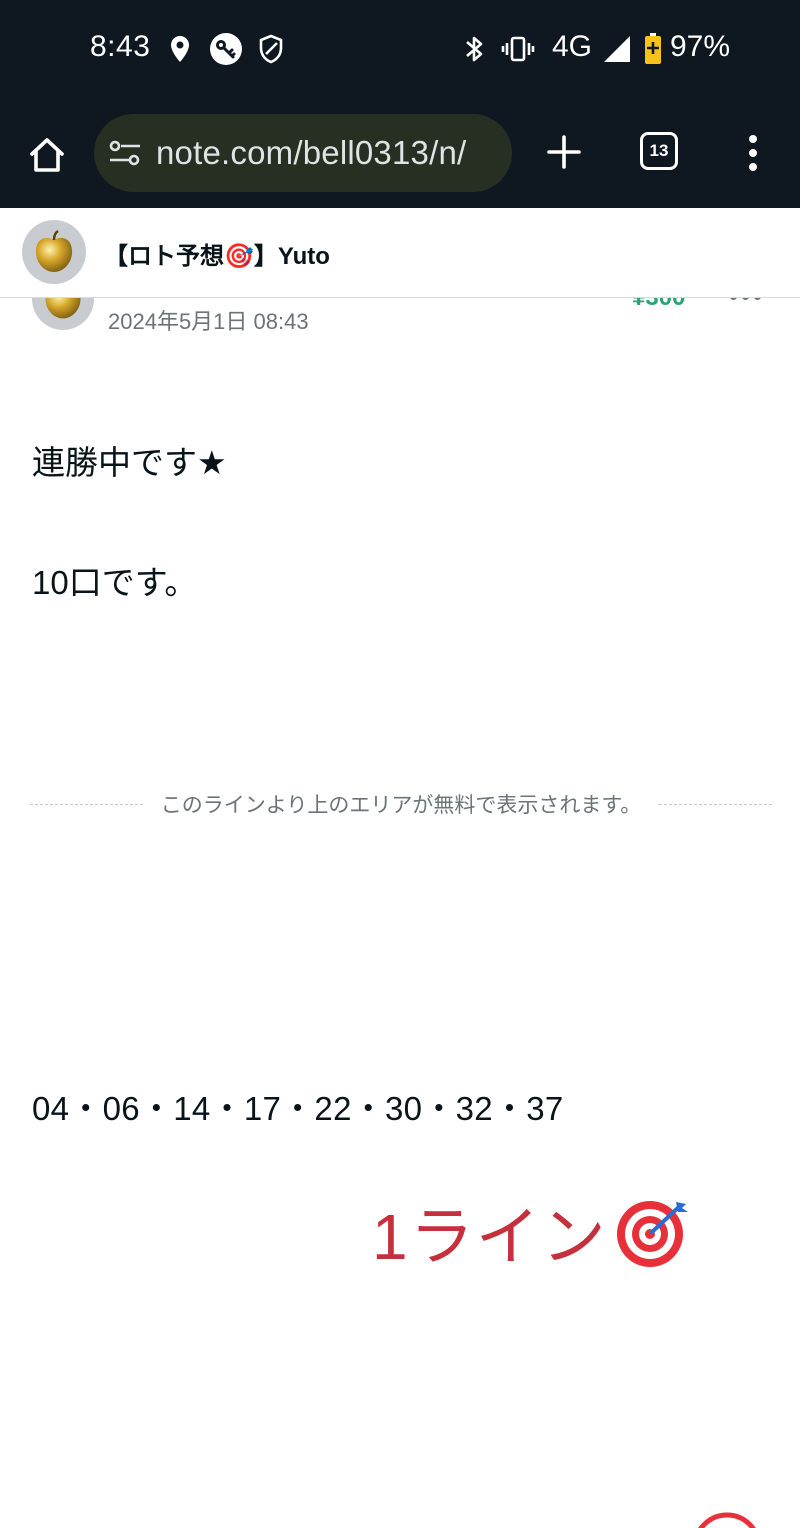  I want to click on creator-name: 【ロト予想🎯】Yuto, so click(217, 253).